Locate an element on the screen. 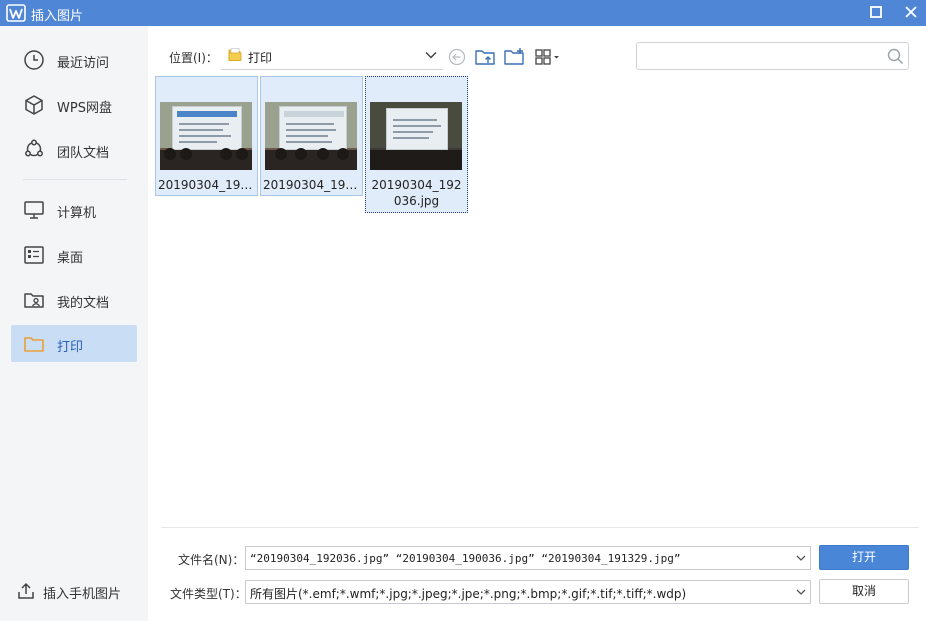  team-icon is located at coordinates (34, 148).